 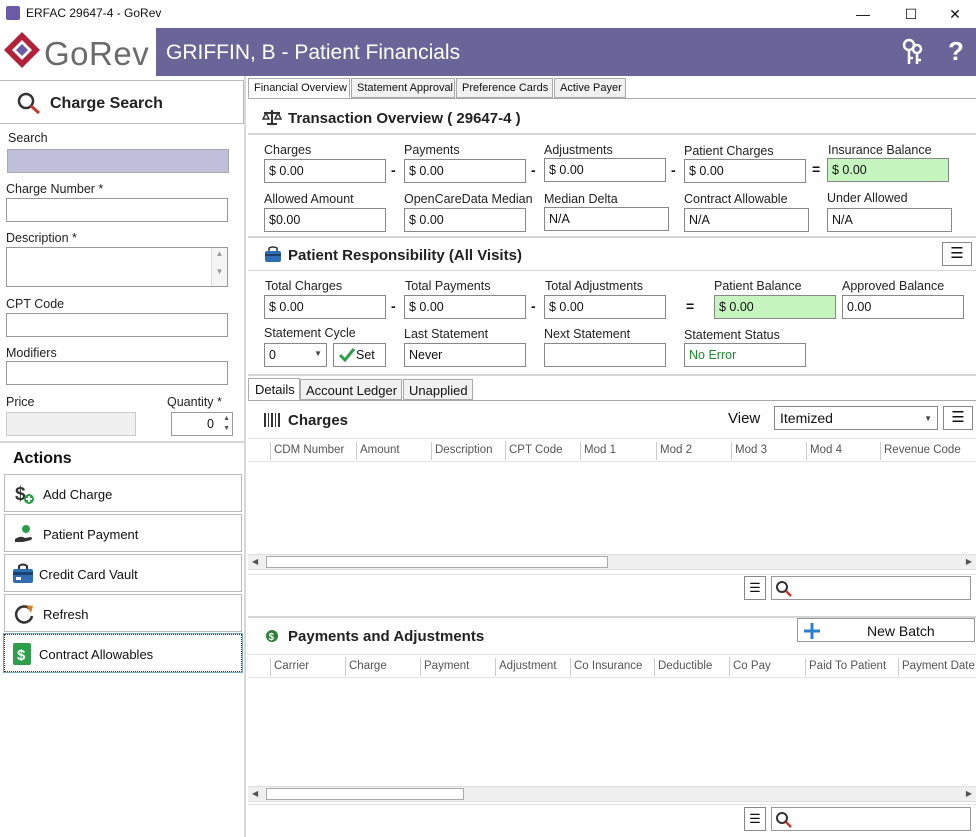 What do you see at coordinates (745, 355) in the screenshot?
I see `statement-status-field: No Error` at bounding box center [745, 355].